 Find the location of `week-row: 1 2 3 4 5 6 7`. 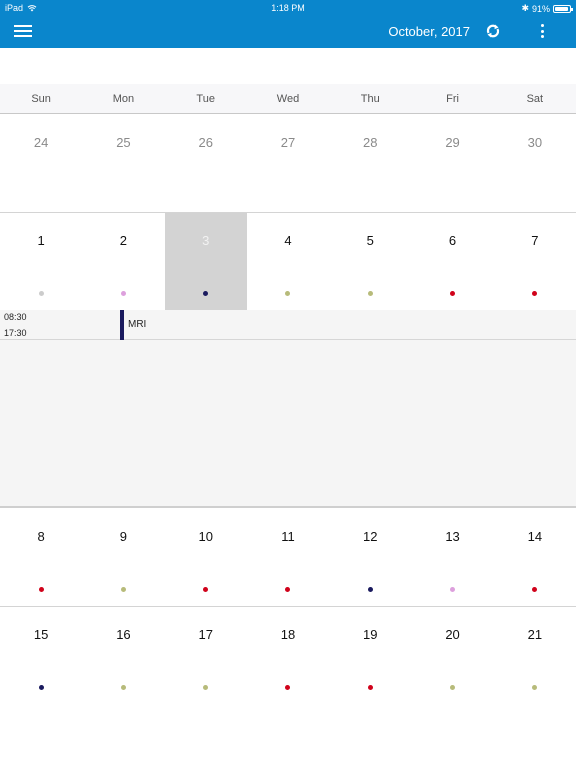

week-row: 1 2 3 4 5 6 7 is located at coordinates (288, 262).